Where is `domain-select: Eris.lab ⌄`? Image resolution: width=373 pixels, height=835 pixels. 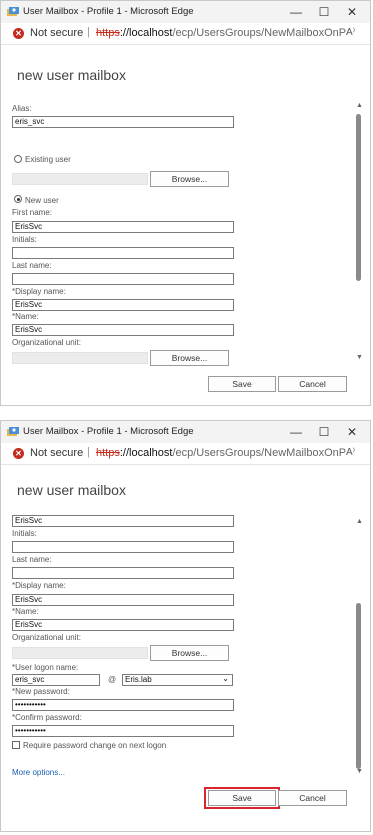
domain-select: Eris.lab ⌄ is located at coordinates (177, 680).